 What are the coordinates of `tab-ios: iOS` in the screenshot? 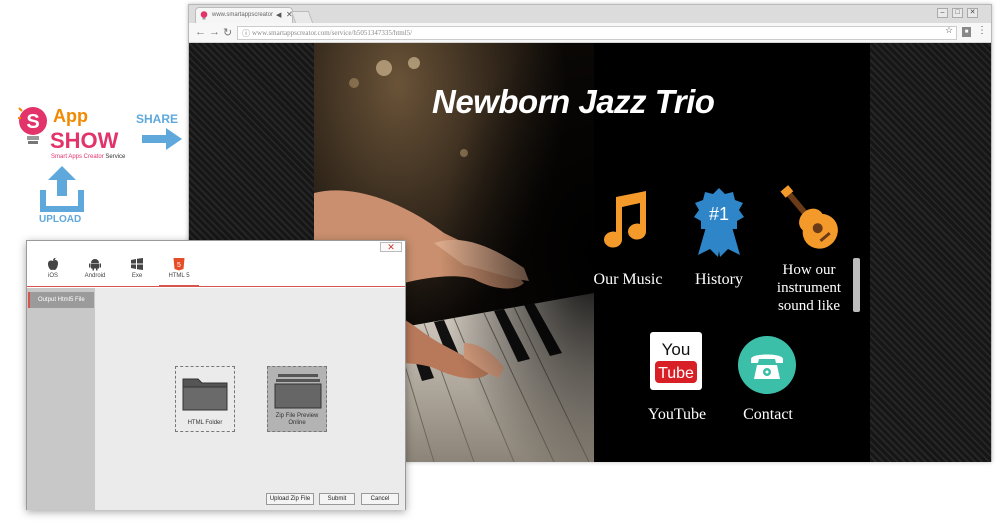 It's located at (53, 268).